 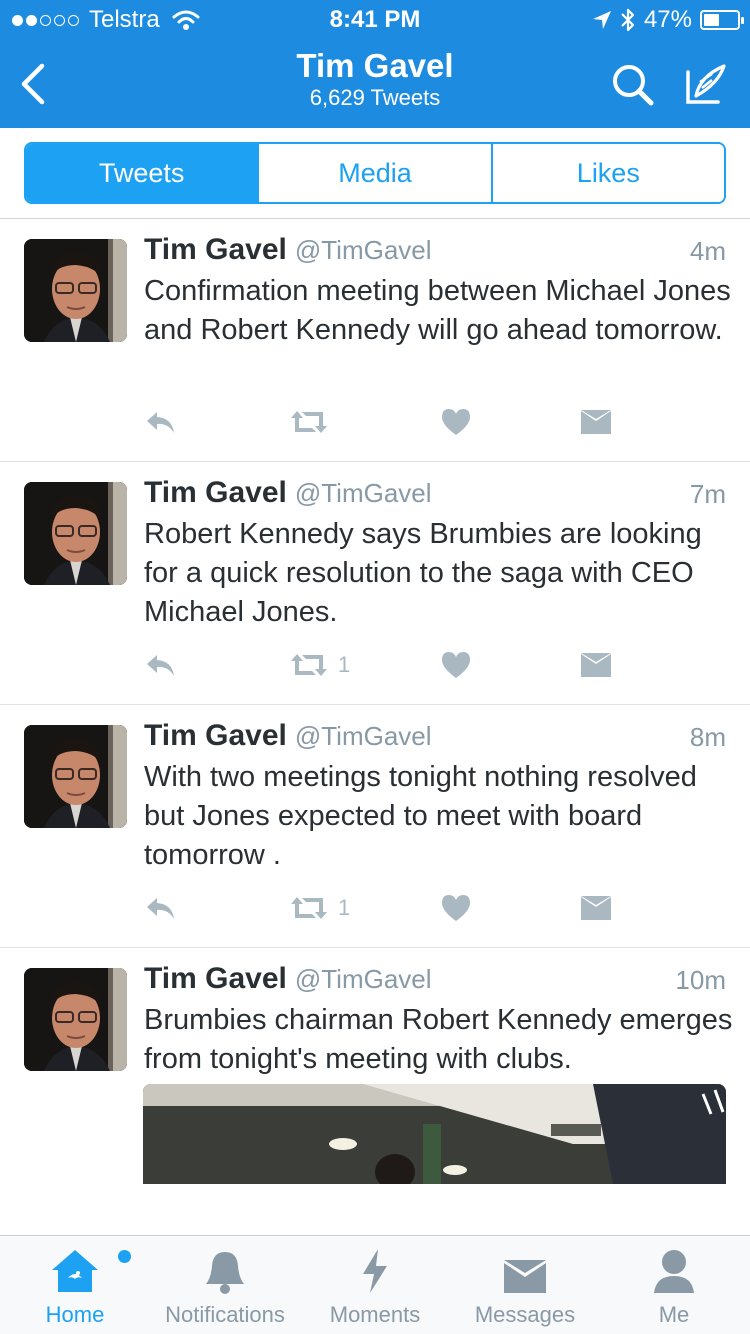 I want to click on person-icon, so click(x=674, y=1271).